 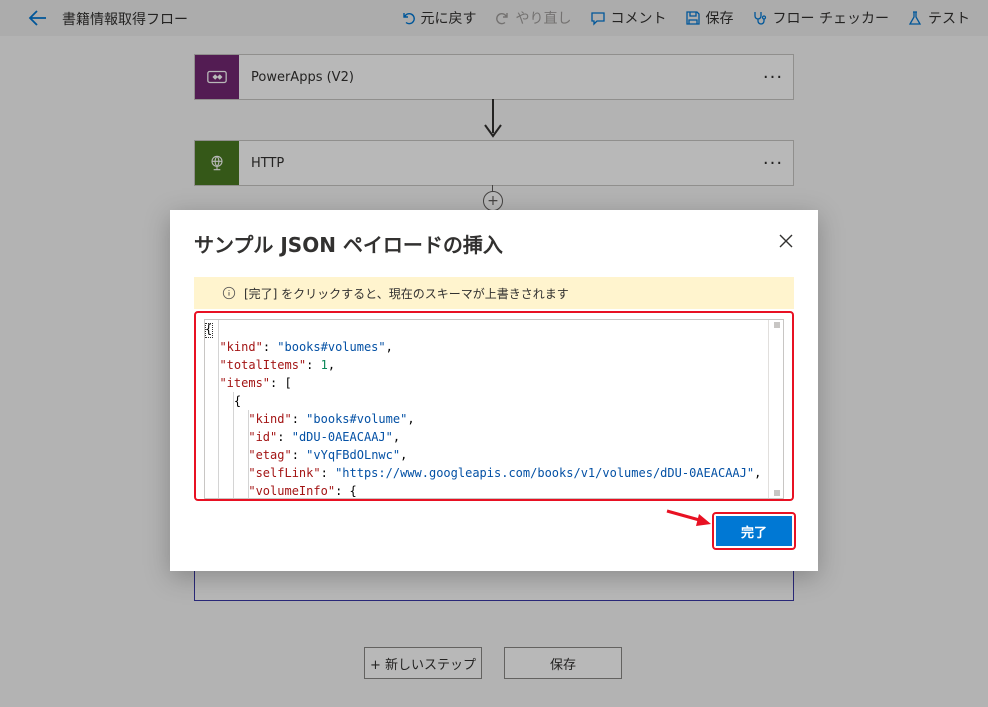 What do you see at coordinates (263, 365) in the screenshot?
I see `code-token: "totalItems"` at bounding box center [263, 365].